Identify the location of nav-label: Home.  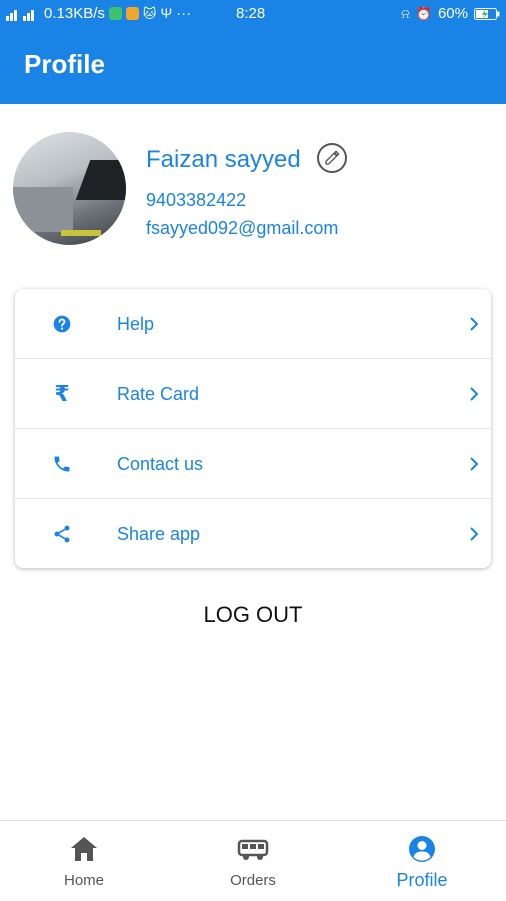
(83, 880).